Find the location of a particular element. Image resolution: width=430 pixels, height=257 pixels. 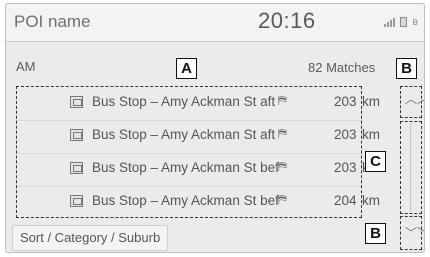

page-title: POI name is located at coordinates (52, 21).